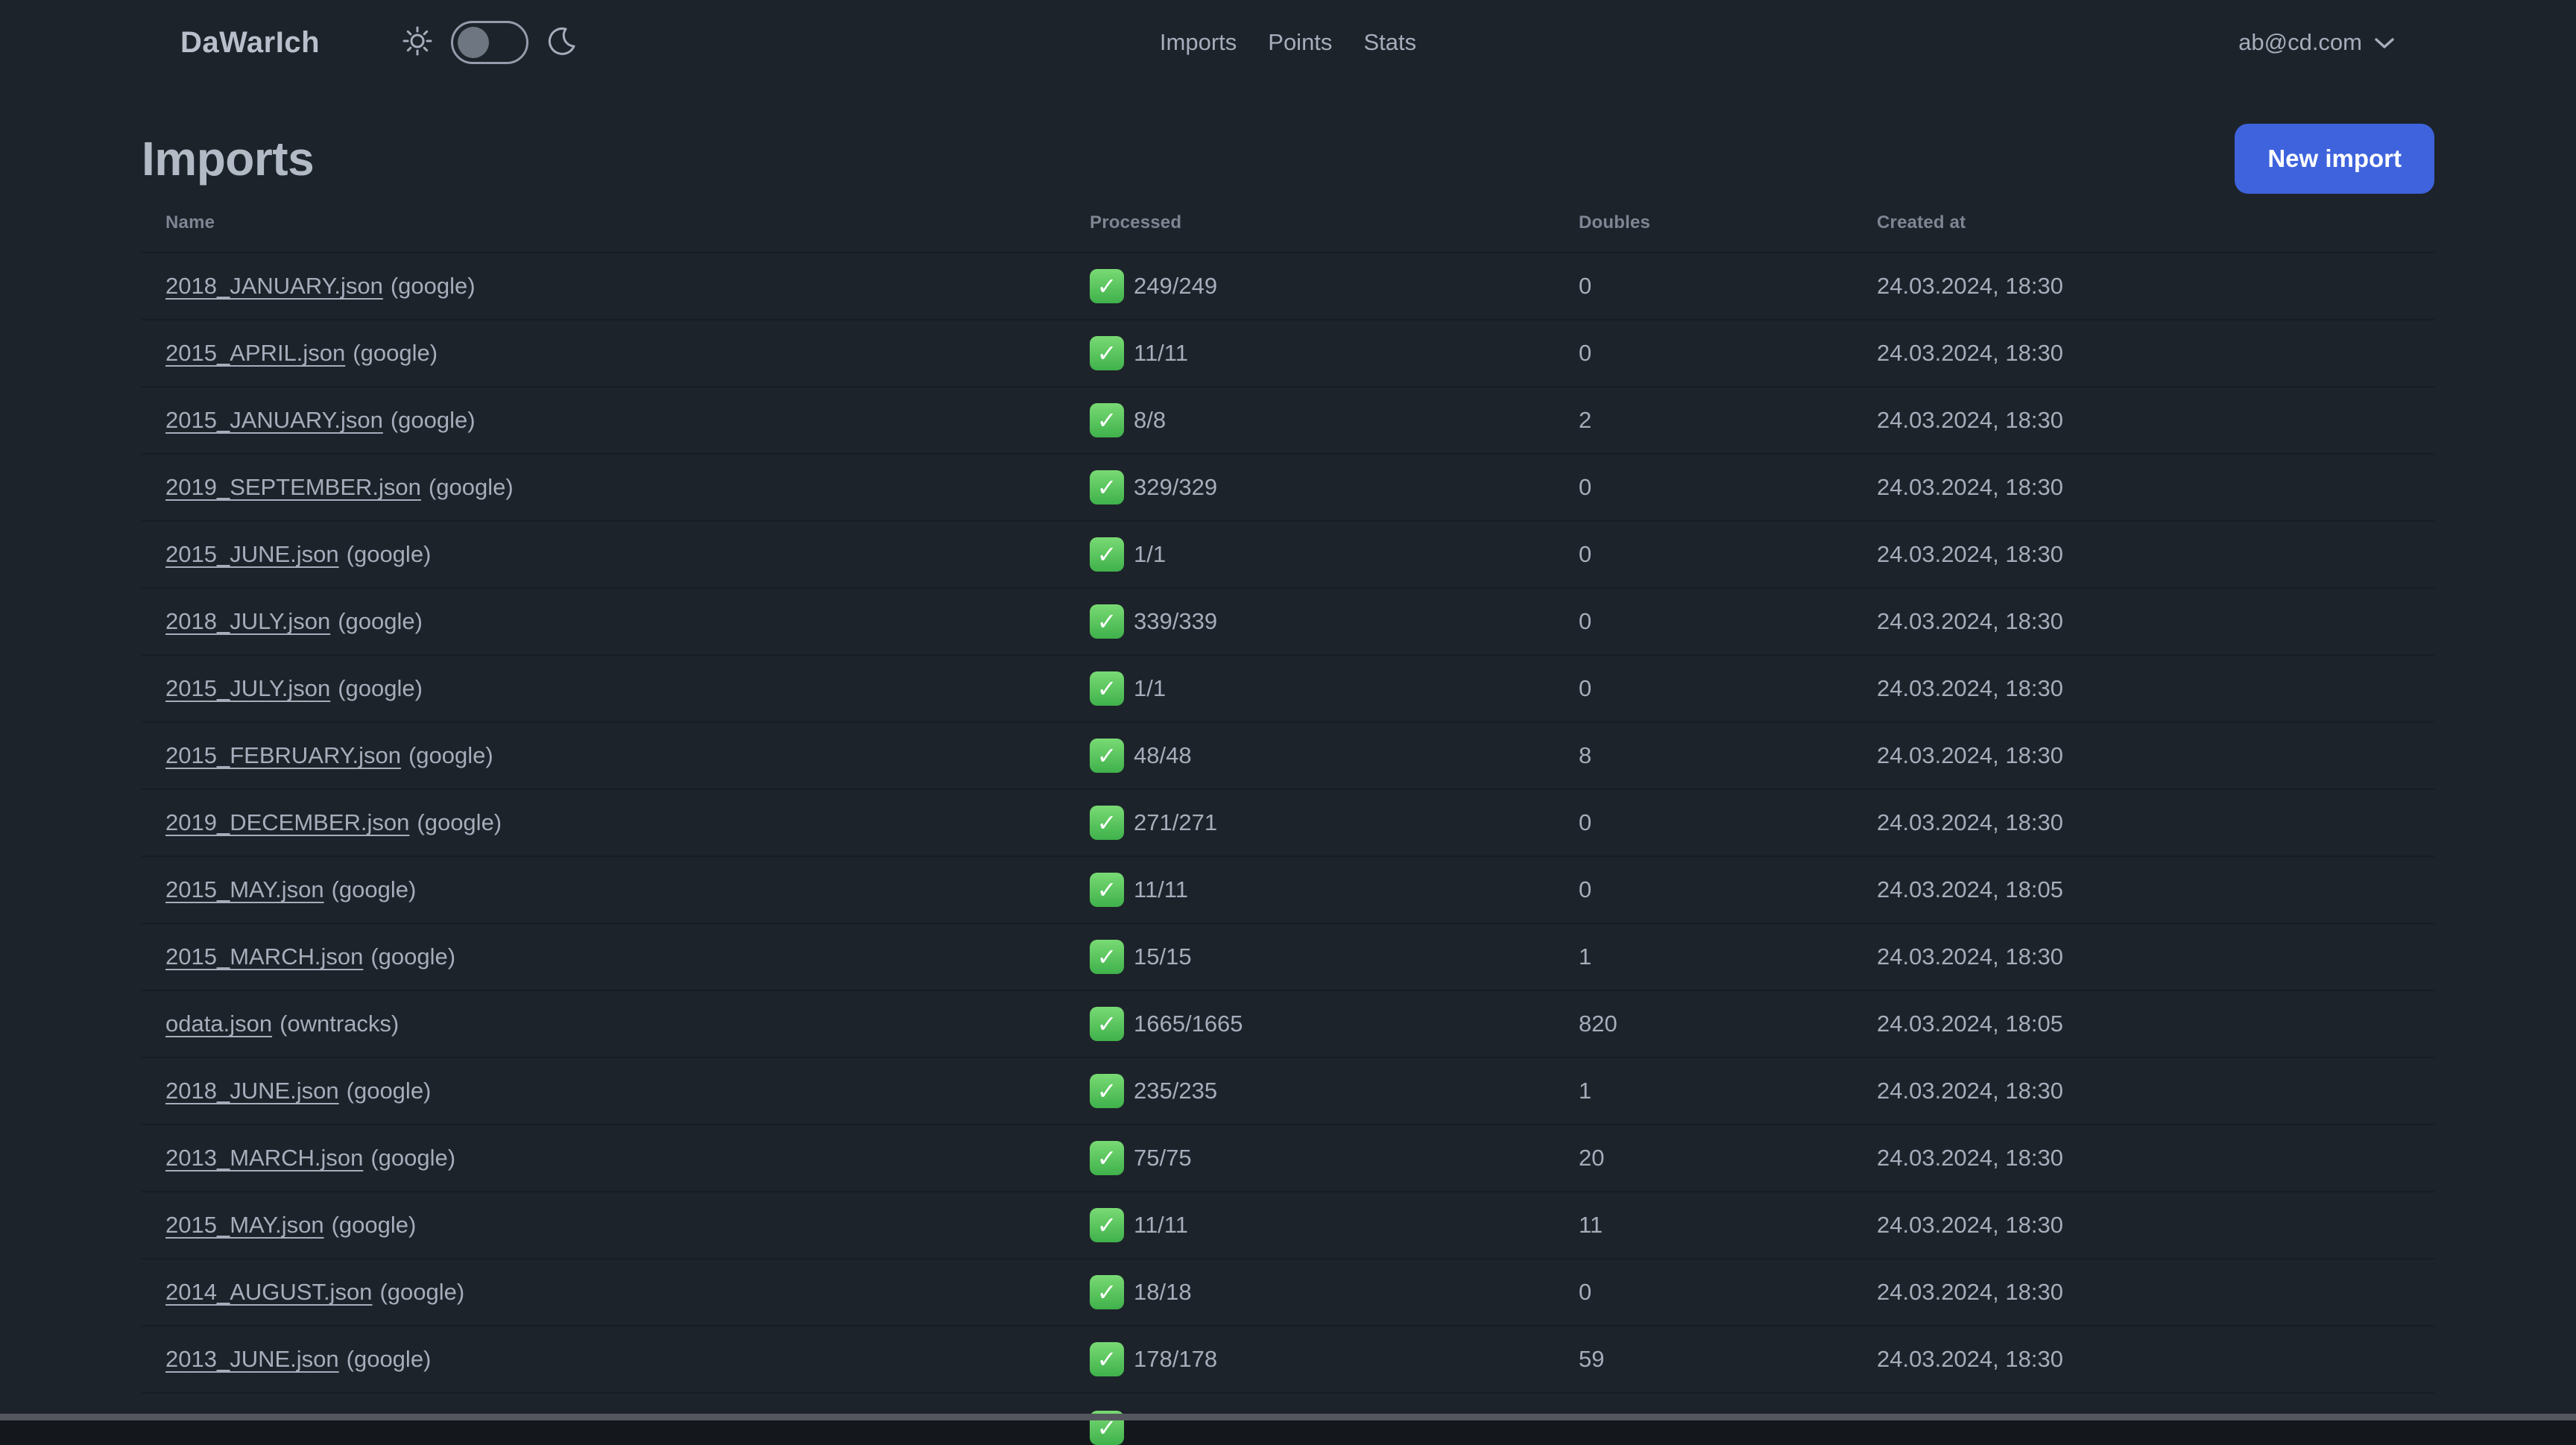 The height and width of the screenshot is (1445, 2576). What do you see at coordinates (1150, 420) in the screenshot?
I see `processed-count: 8/8` at bounding box center [1150, 420].